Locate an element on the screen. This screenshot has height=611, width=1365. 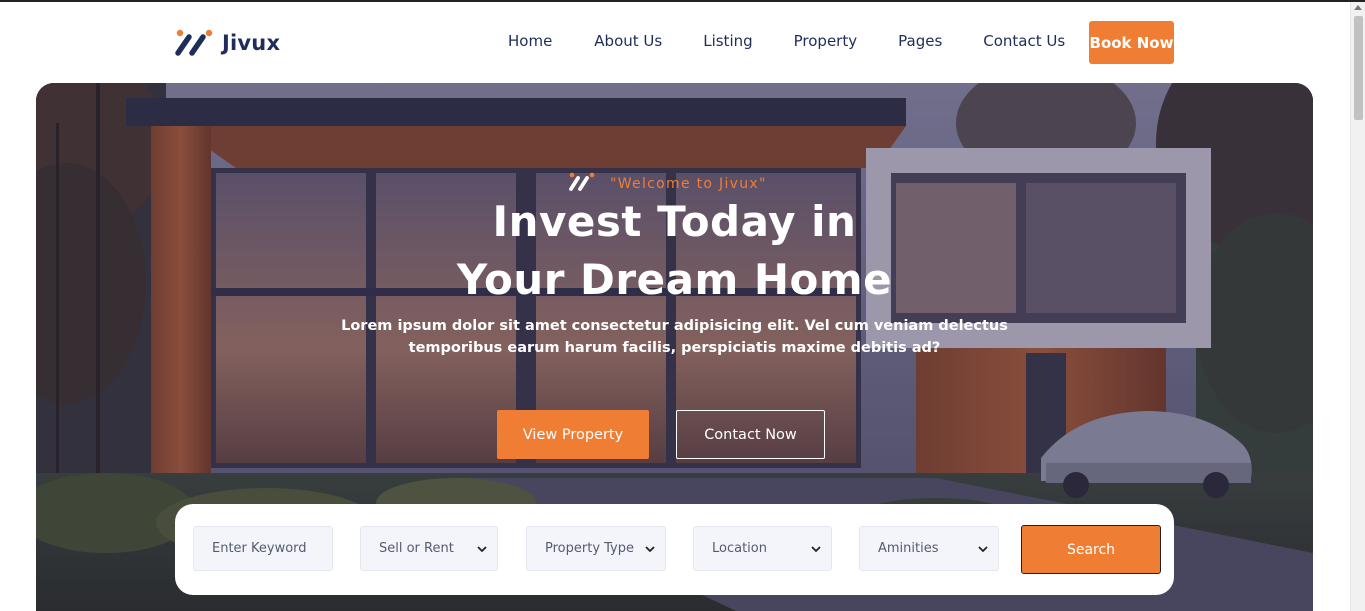
nav-home: Home is located at coordinates (530, 41).